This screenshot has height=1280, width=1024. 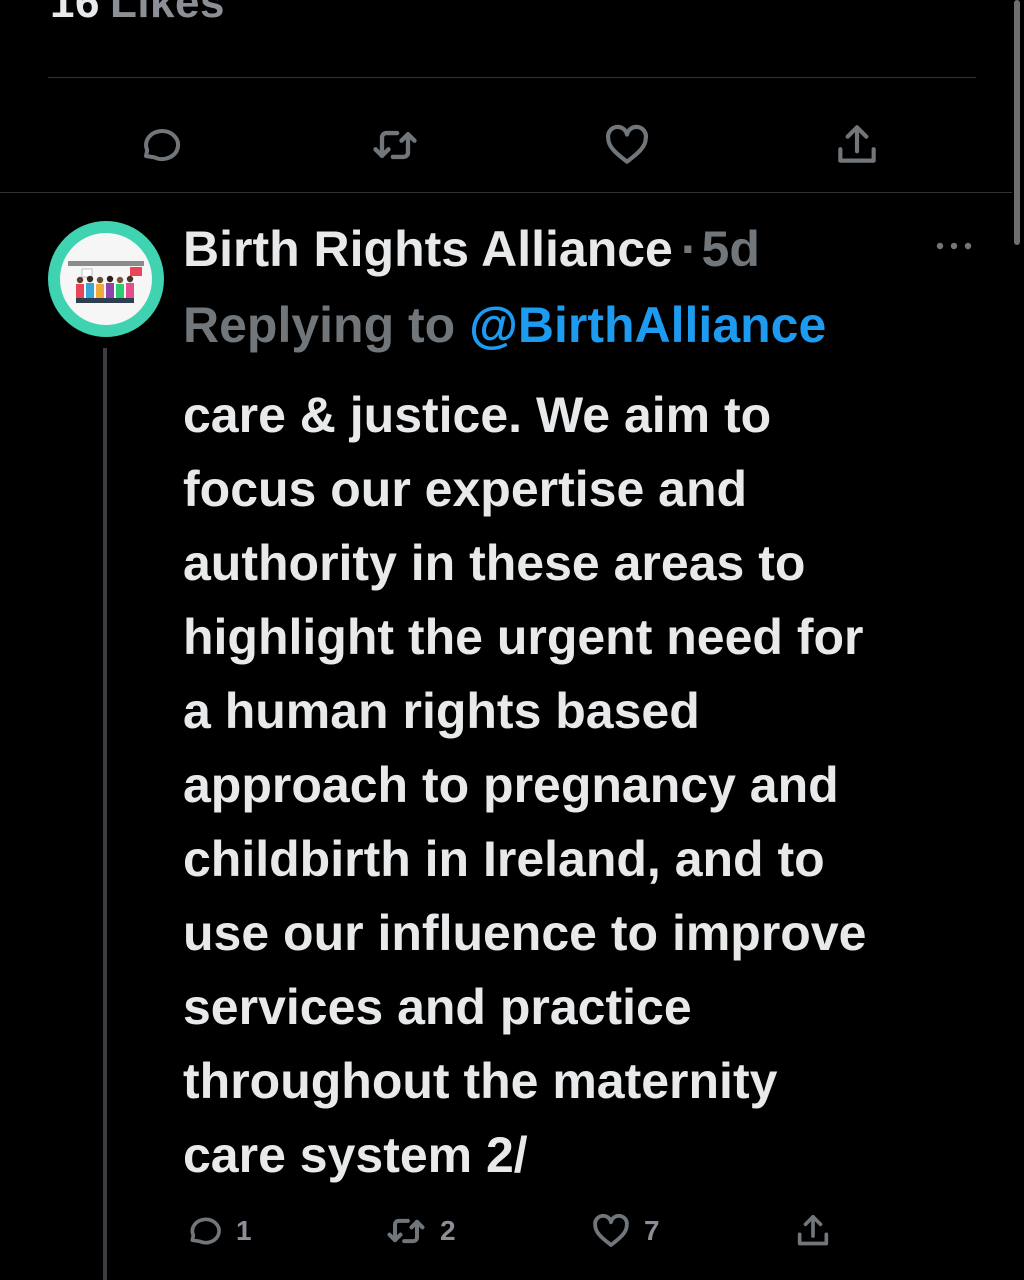 I want to click on likes-number: 16, so click(x=75, y=13).